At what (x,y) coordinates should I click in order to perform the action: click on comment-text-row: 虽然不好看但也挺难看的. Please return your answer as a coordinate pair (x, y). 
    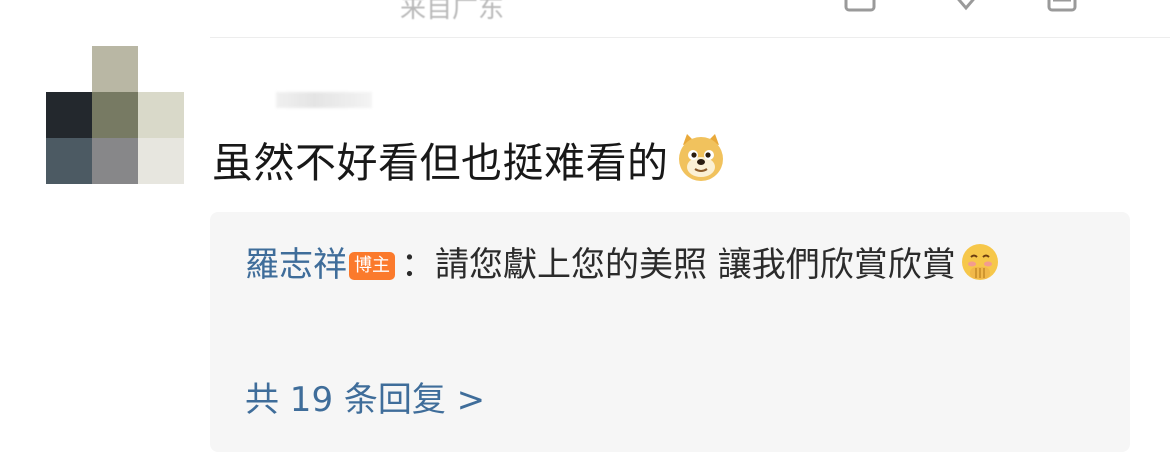
    Looking at the image, I should click on (469, 161).